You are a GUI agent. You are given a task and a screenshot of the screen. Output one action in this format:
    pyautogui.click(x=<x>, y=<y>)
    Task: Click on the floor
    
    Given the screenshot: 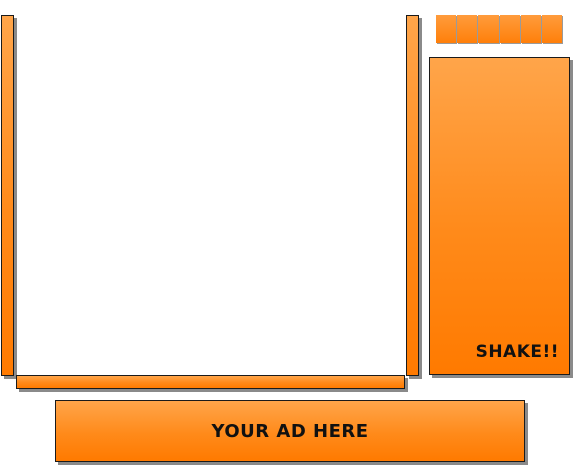 What is the action you would take?
    pyautogui.click(x=210, y=382)
    